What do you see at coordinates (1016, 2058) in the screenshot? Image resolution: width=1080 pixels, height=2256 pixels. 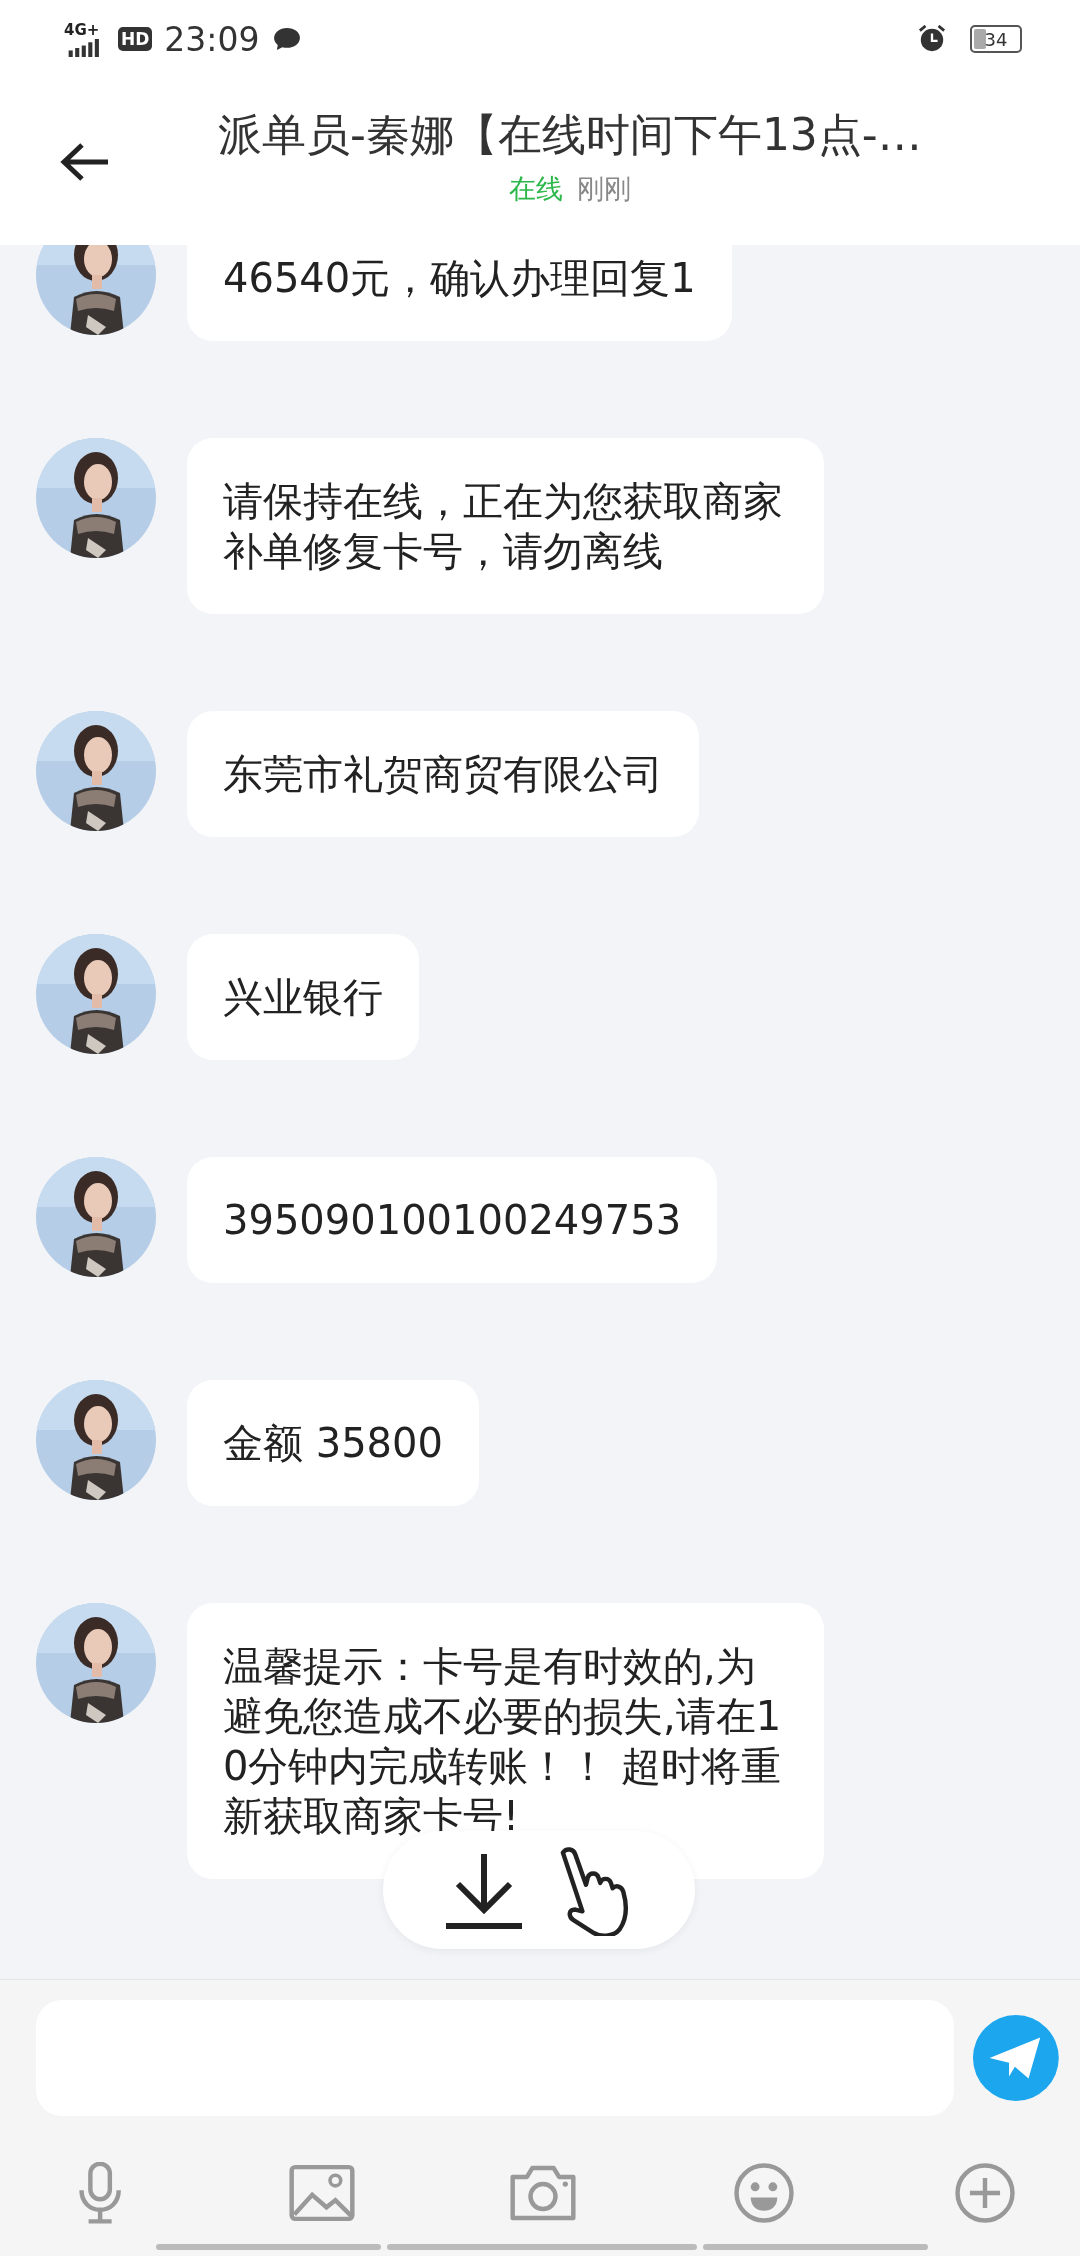 I see `send-button` at bounding box center [1016, 2058].